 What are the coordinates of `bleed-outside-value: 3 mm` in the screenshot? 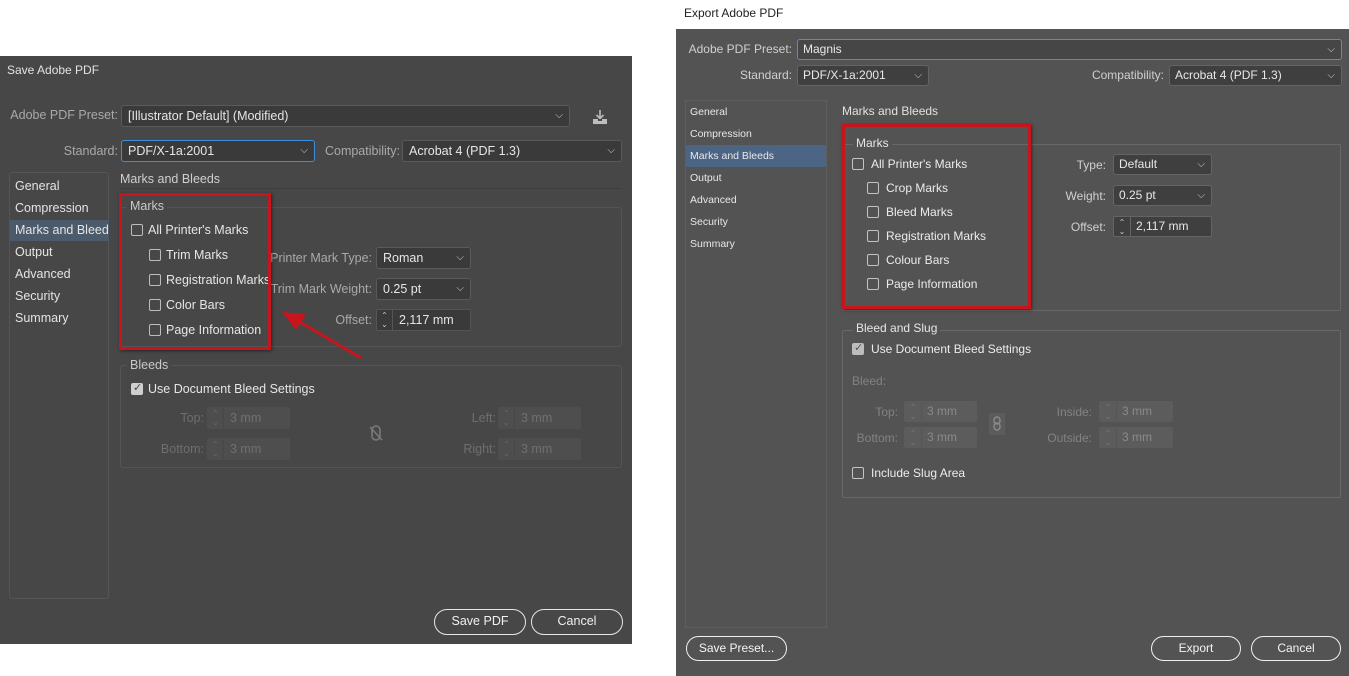 It's located at (1137, 437).